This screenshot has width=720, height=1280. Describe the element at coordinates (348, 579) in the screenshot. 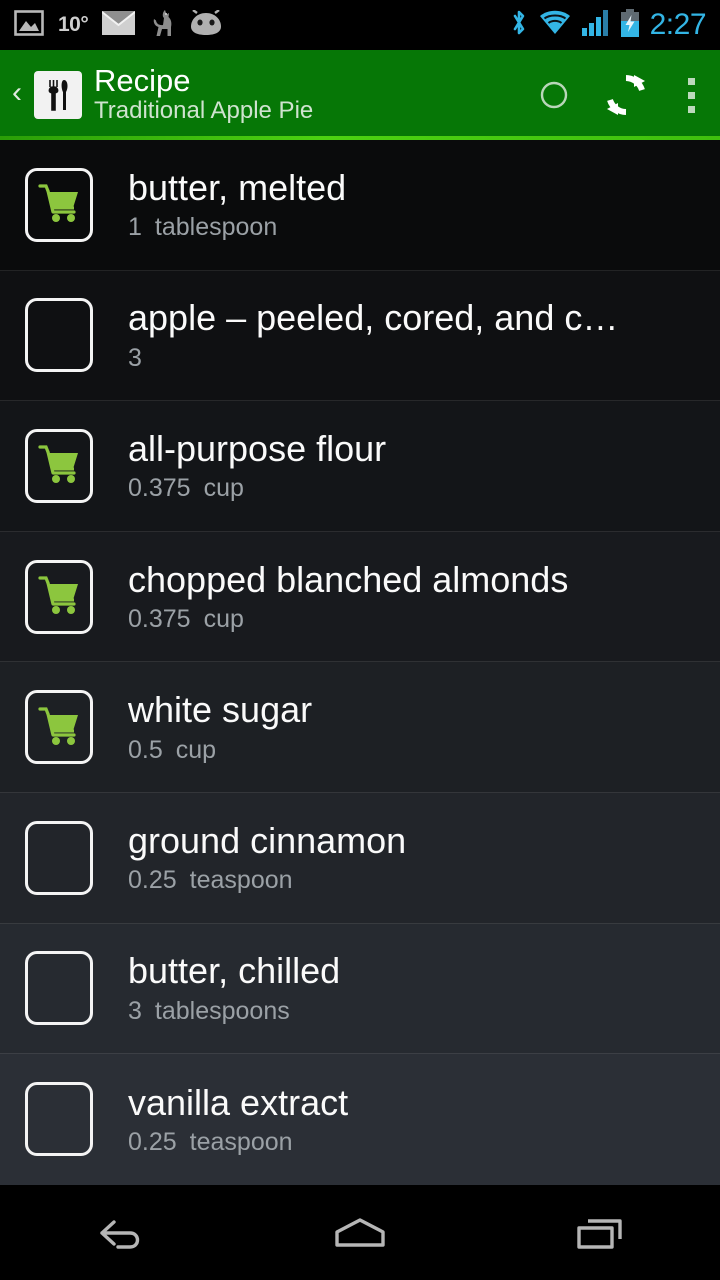

I see `ingredient-name: chopped blanched almonds` at that location.